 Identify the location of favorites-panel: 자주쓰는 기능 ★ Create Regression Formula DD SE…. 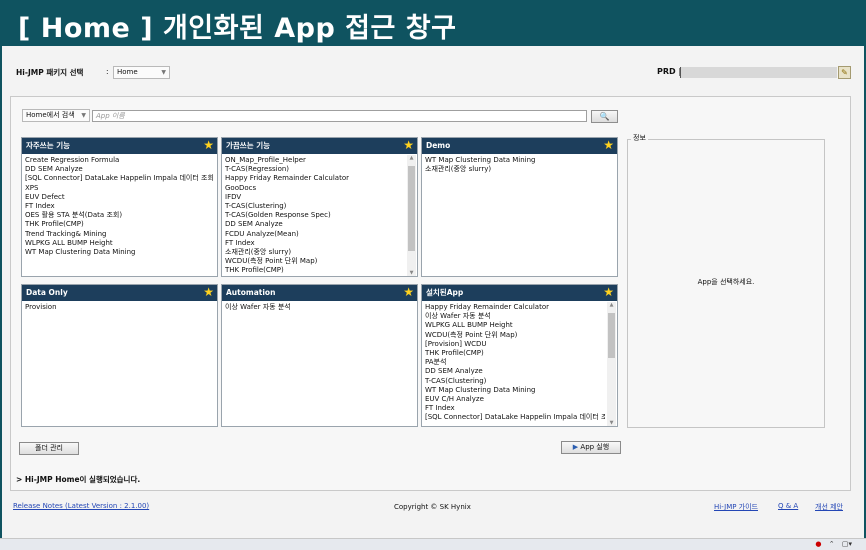
(119, 207).